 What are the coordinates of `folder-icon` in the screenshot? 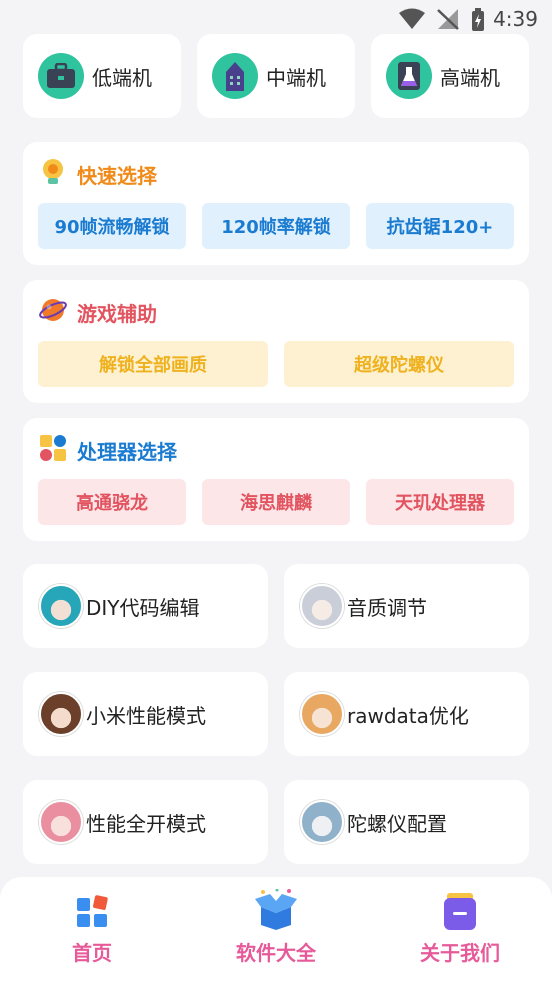 It's located at (460, 911).